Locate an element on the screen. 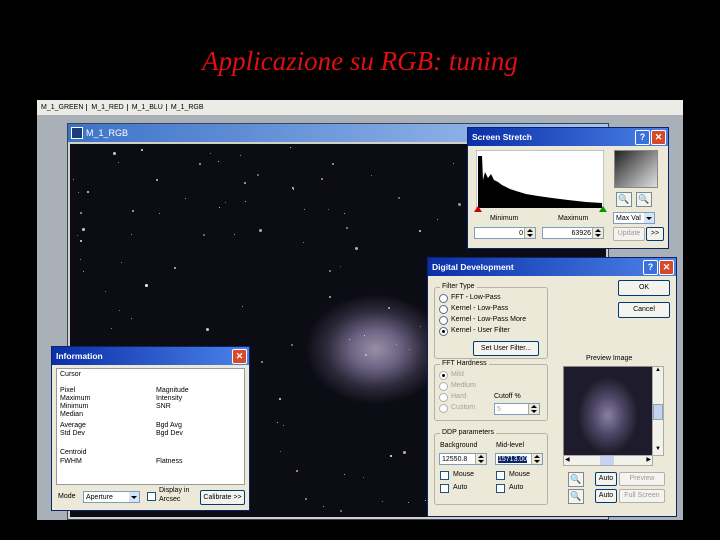 The width and height of the screenshot is (720, 540). filter-user-radio is located at coordinates (443, 331).